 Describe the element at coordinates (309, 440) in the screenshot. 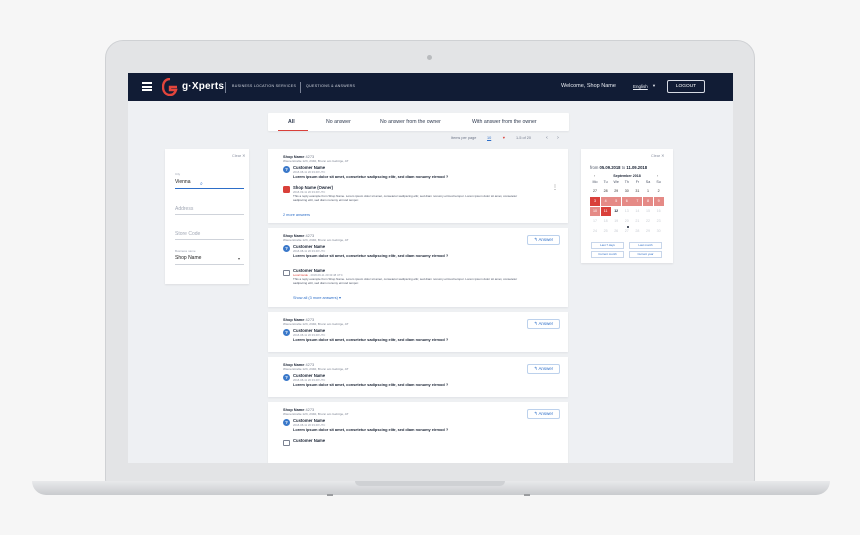

I see `reply-author: Customer Name` at that location.